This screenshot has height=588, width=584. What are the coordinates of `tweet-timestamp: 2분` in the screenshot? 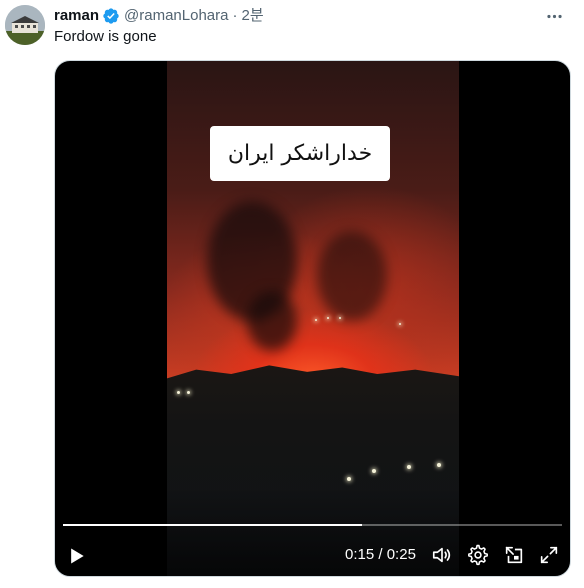 It's located at (252, 16).